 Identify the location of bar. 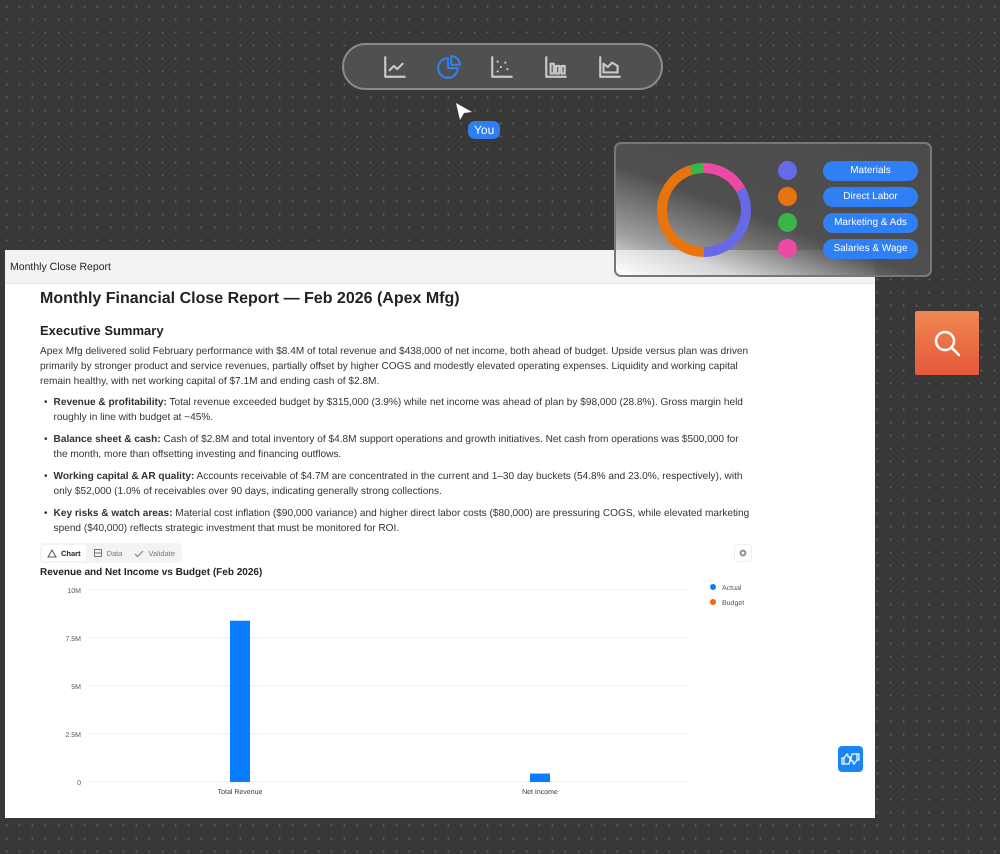
(540, 778).